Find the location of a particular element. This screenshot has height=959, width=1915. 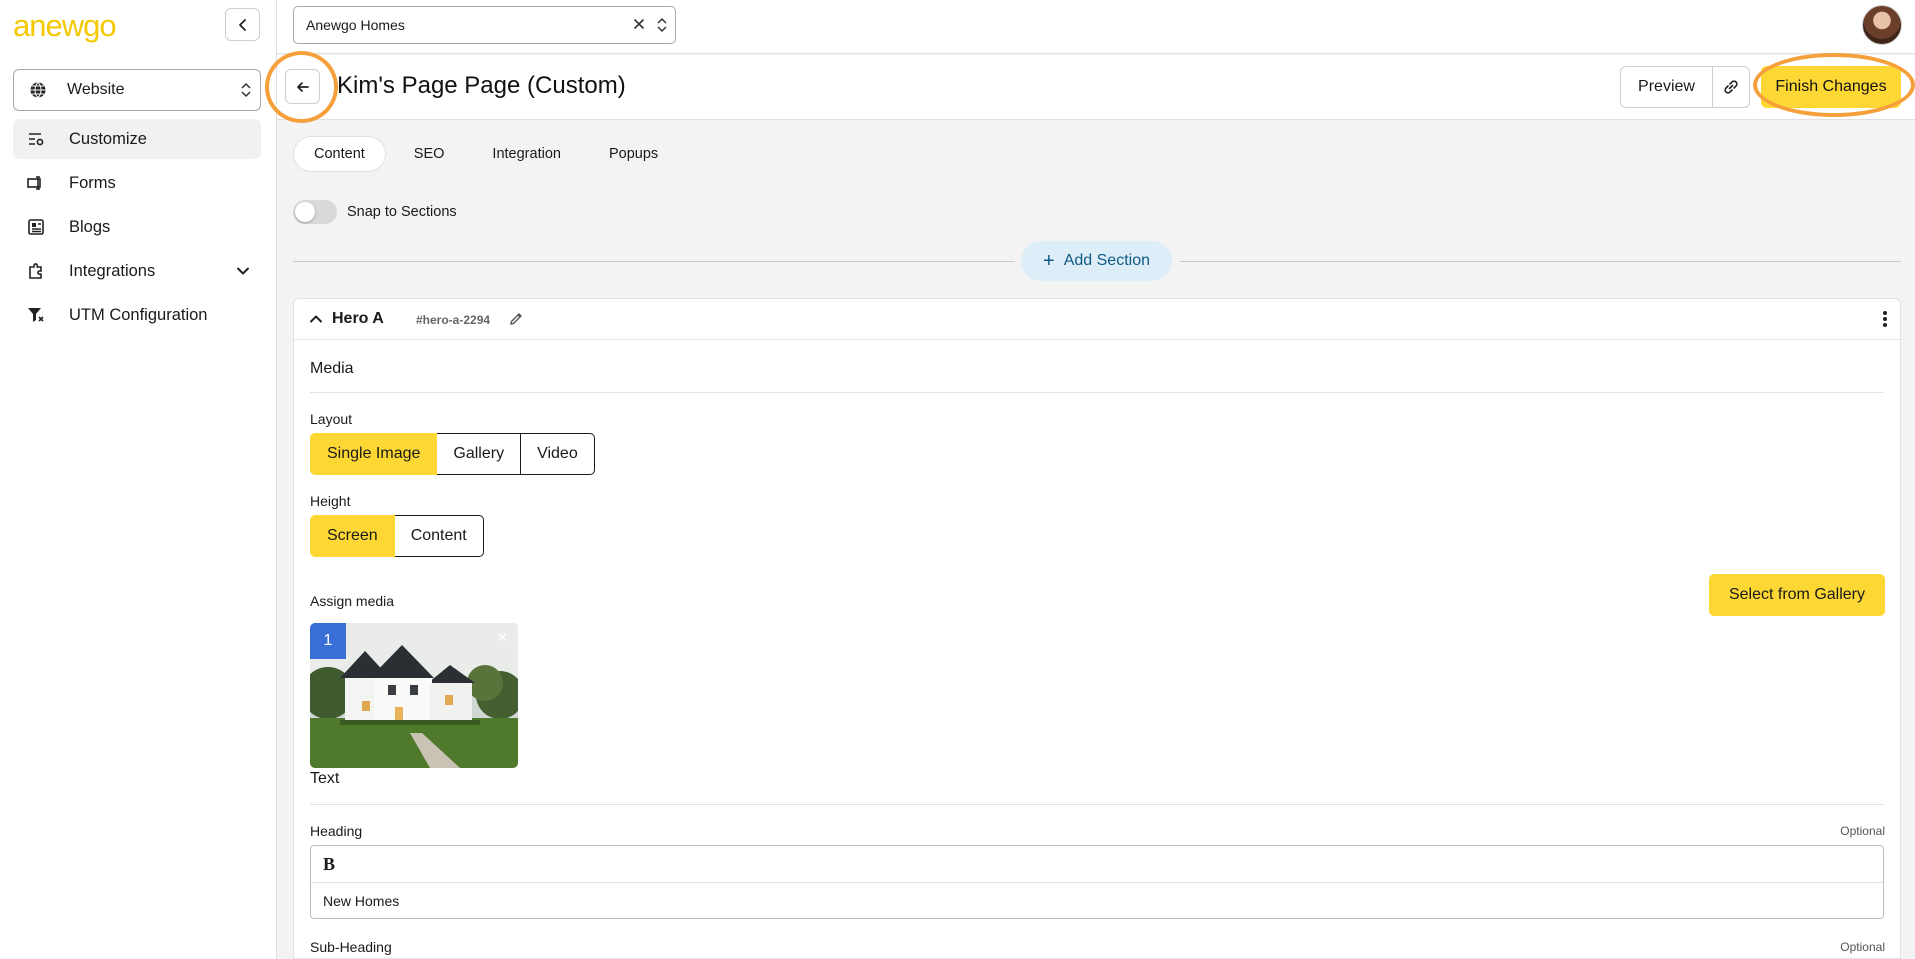

media-thumbnail: 1 ✕ is located at coordinates (414, 695).